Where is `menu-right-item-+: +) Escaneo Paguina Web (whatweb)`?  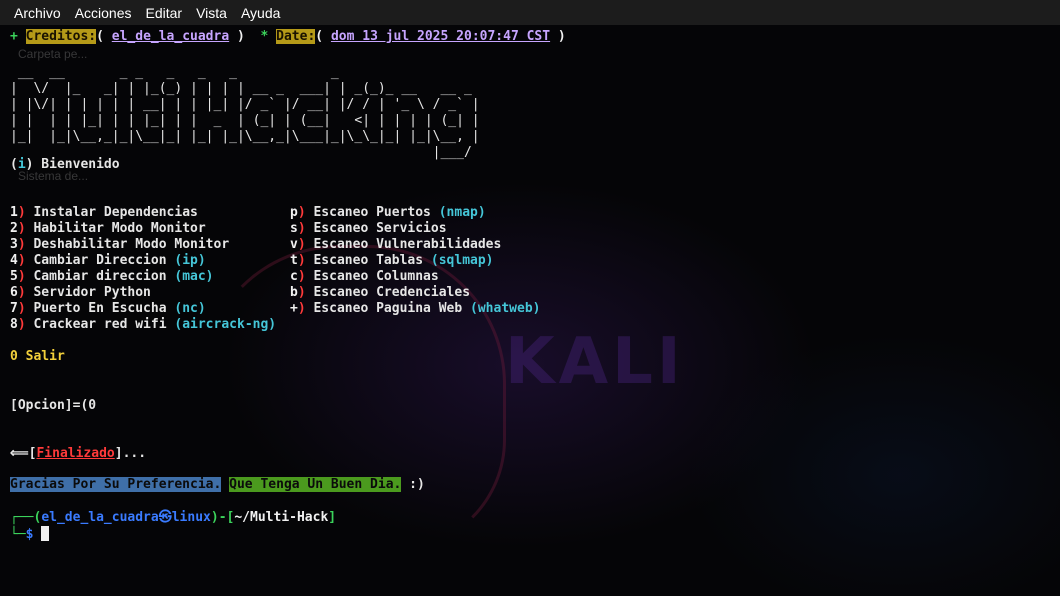
menu-right-item-+: +) Escaneo Paguina Web (whatweb) is located at coordinates (415, 309).